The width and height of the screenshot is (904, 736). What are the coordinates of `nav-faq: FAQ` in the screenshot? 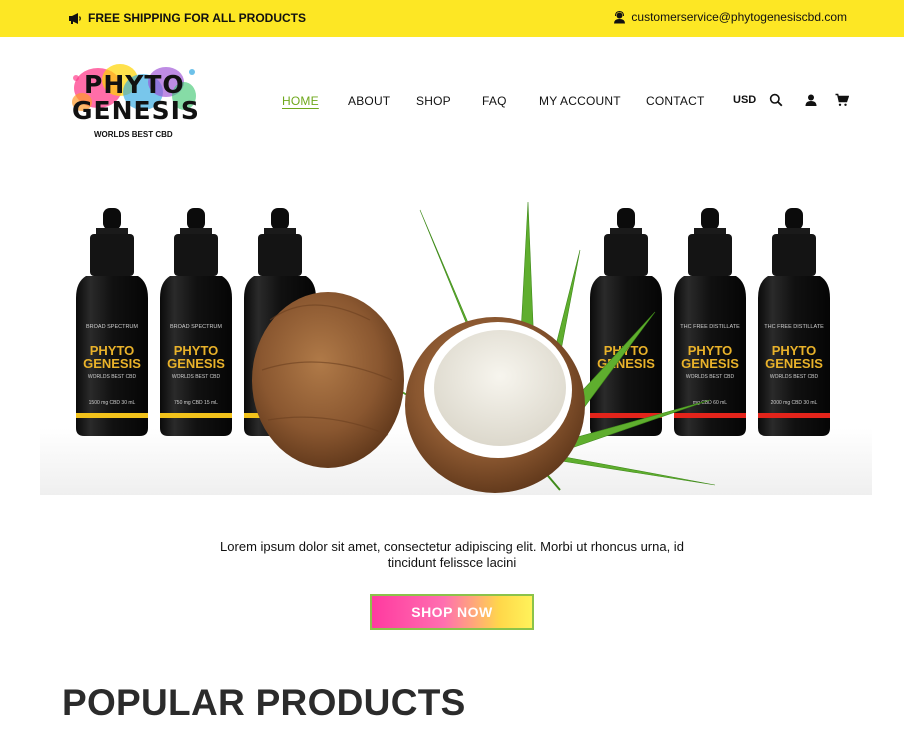 It's located at (494, 101).